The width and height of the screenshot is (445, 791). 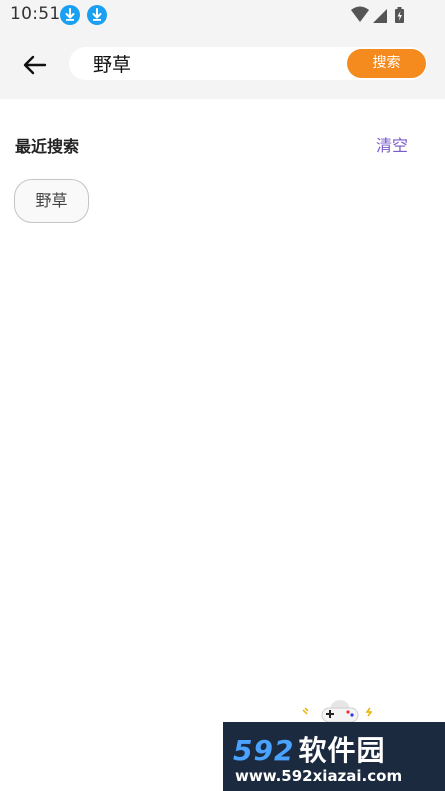 I want to click on watermark: 592 软件园 www.592xiazai.com, so click(x=334, y=756).